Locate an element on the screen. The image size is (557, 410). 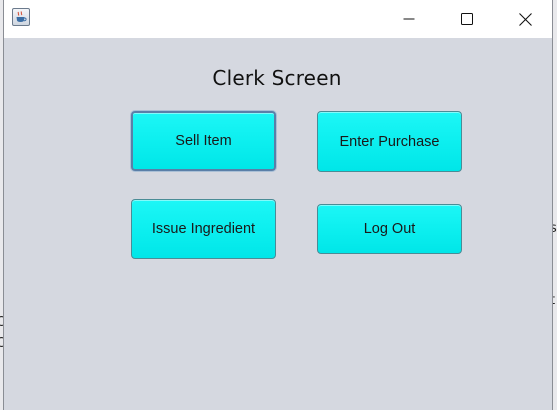
maximize-button is located at coordinates (467, 19).